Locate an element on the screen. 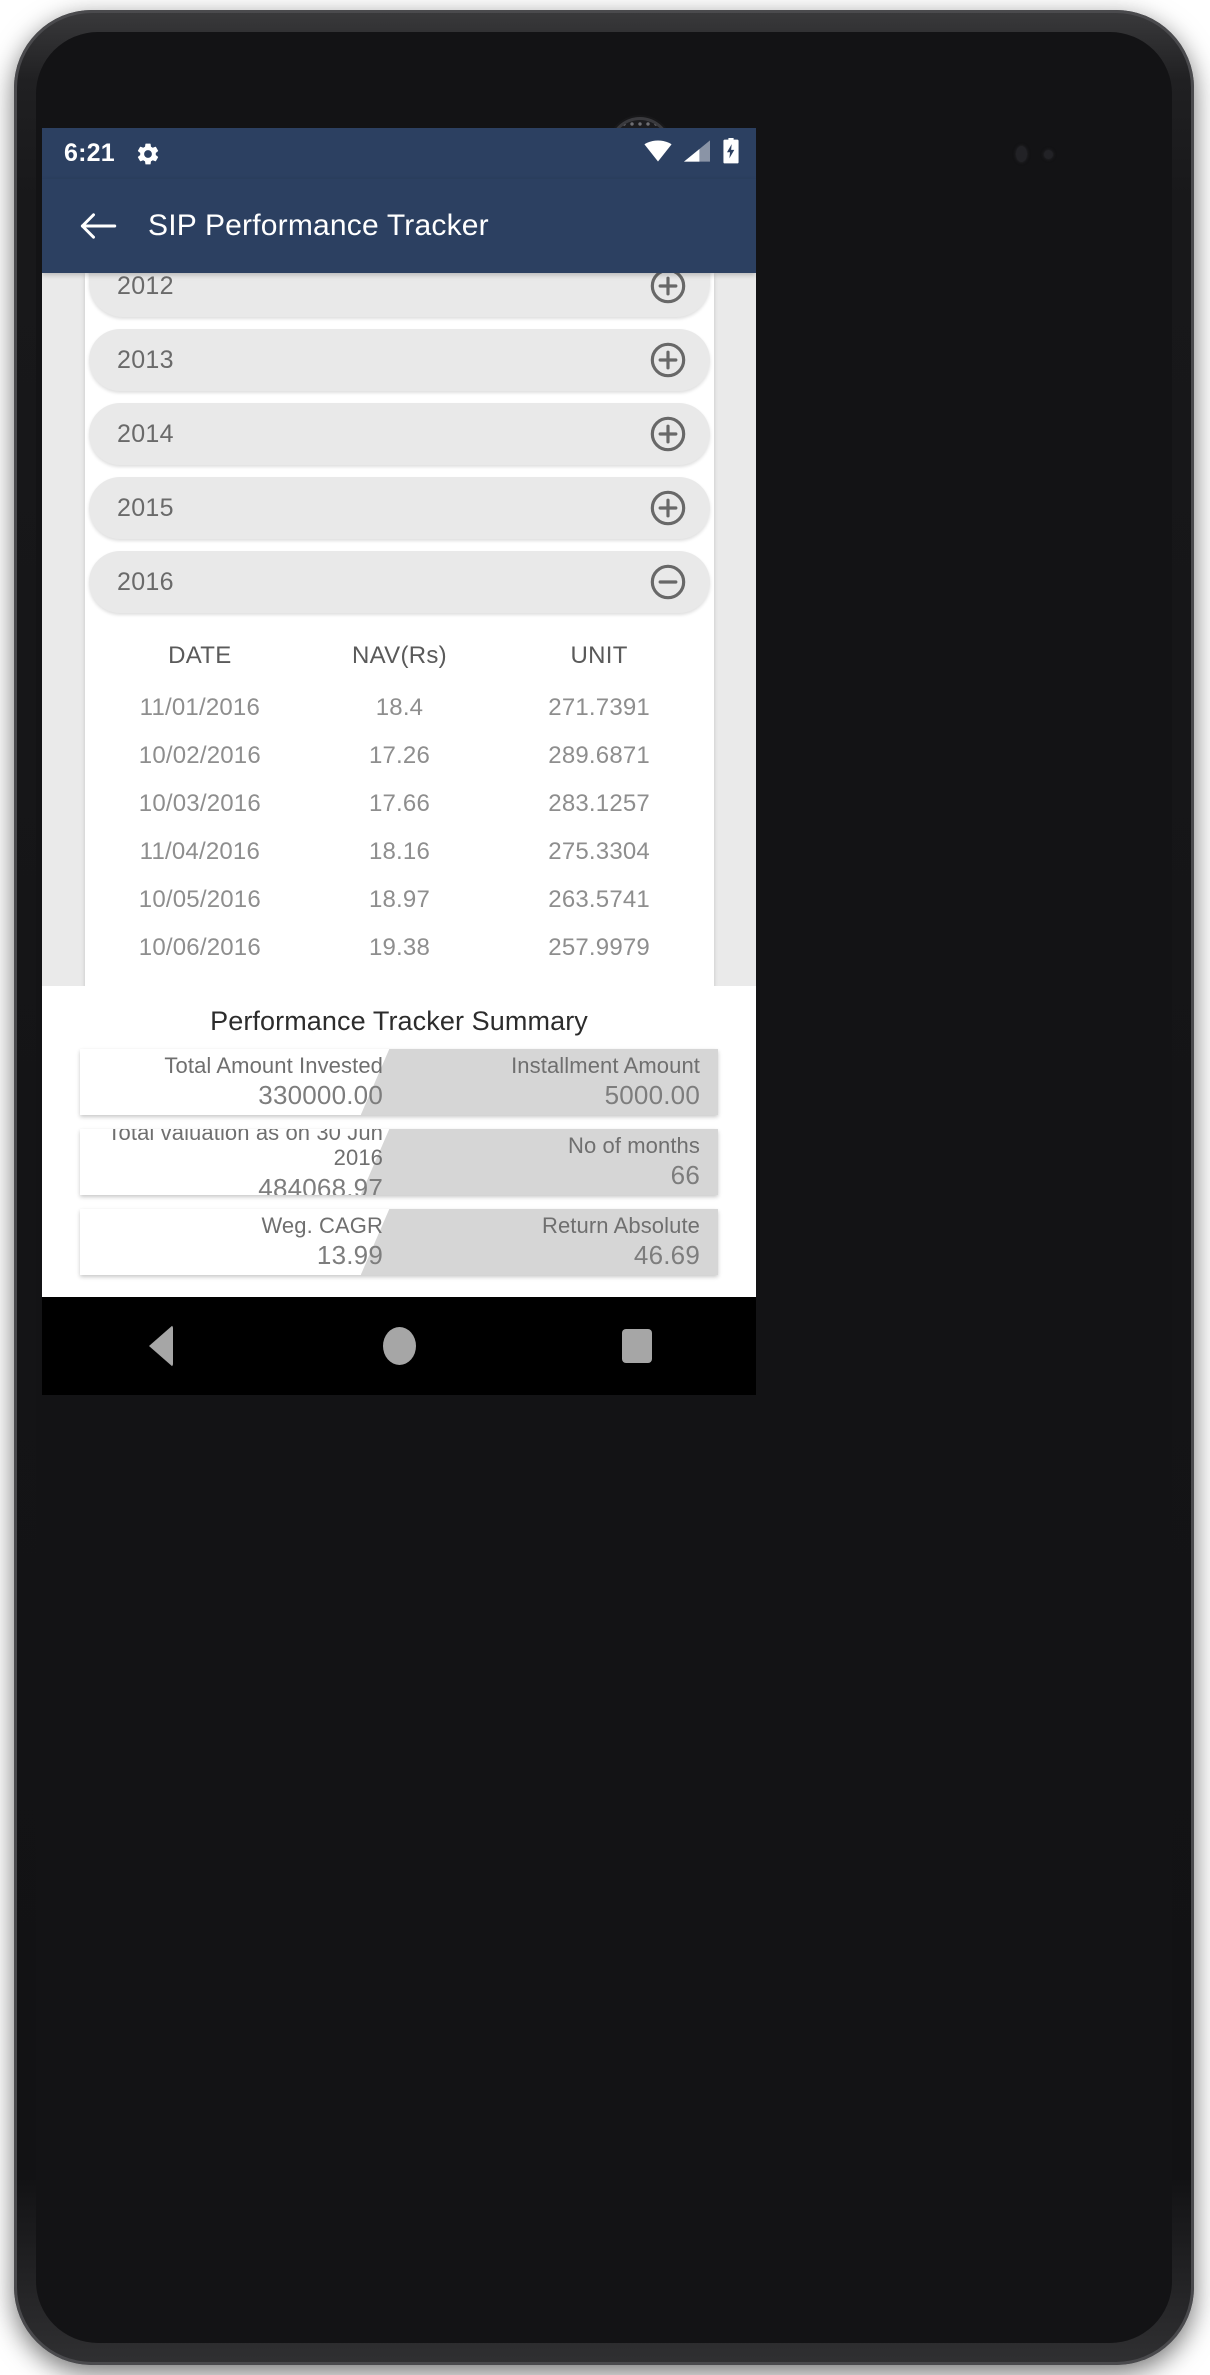 Image resolution: width=1210 pixels, height=2375 pixels. summary-label: Return Absolute is located at coordinates (620, 1225).